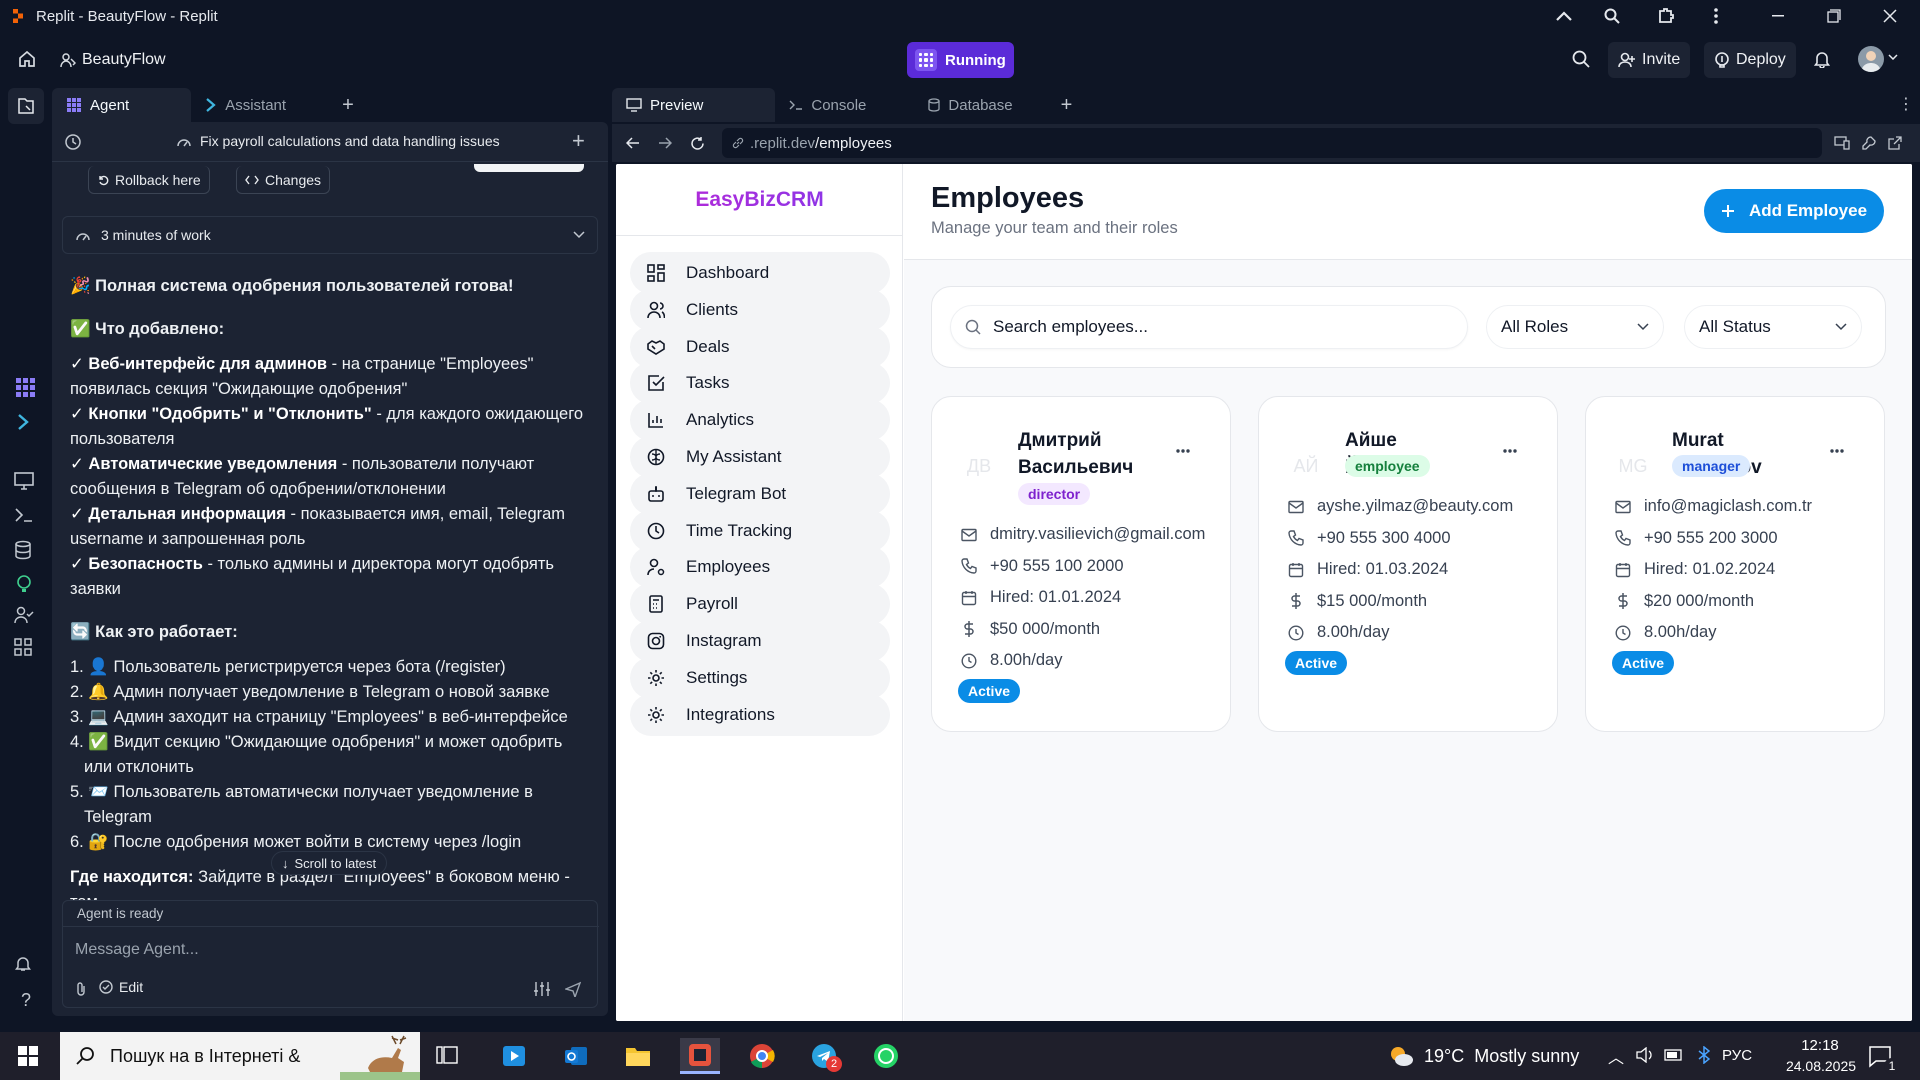 This screenshot has width=1920, height=1080. What do you see at coordinates (240, 1056) in the screenshot?
I see `taskbar-search: Пошук на в Інтернеті &` at bounding box center [240, 1056].